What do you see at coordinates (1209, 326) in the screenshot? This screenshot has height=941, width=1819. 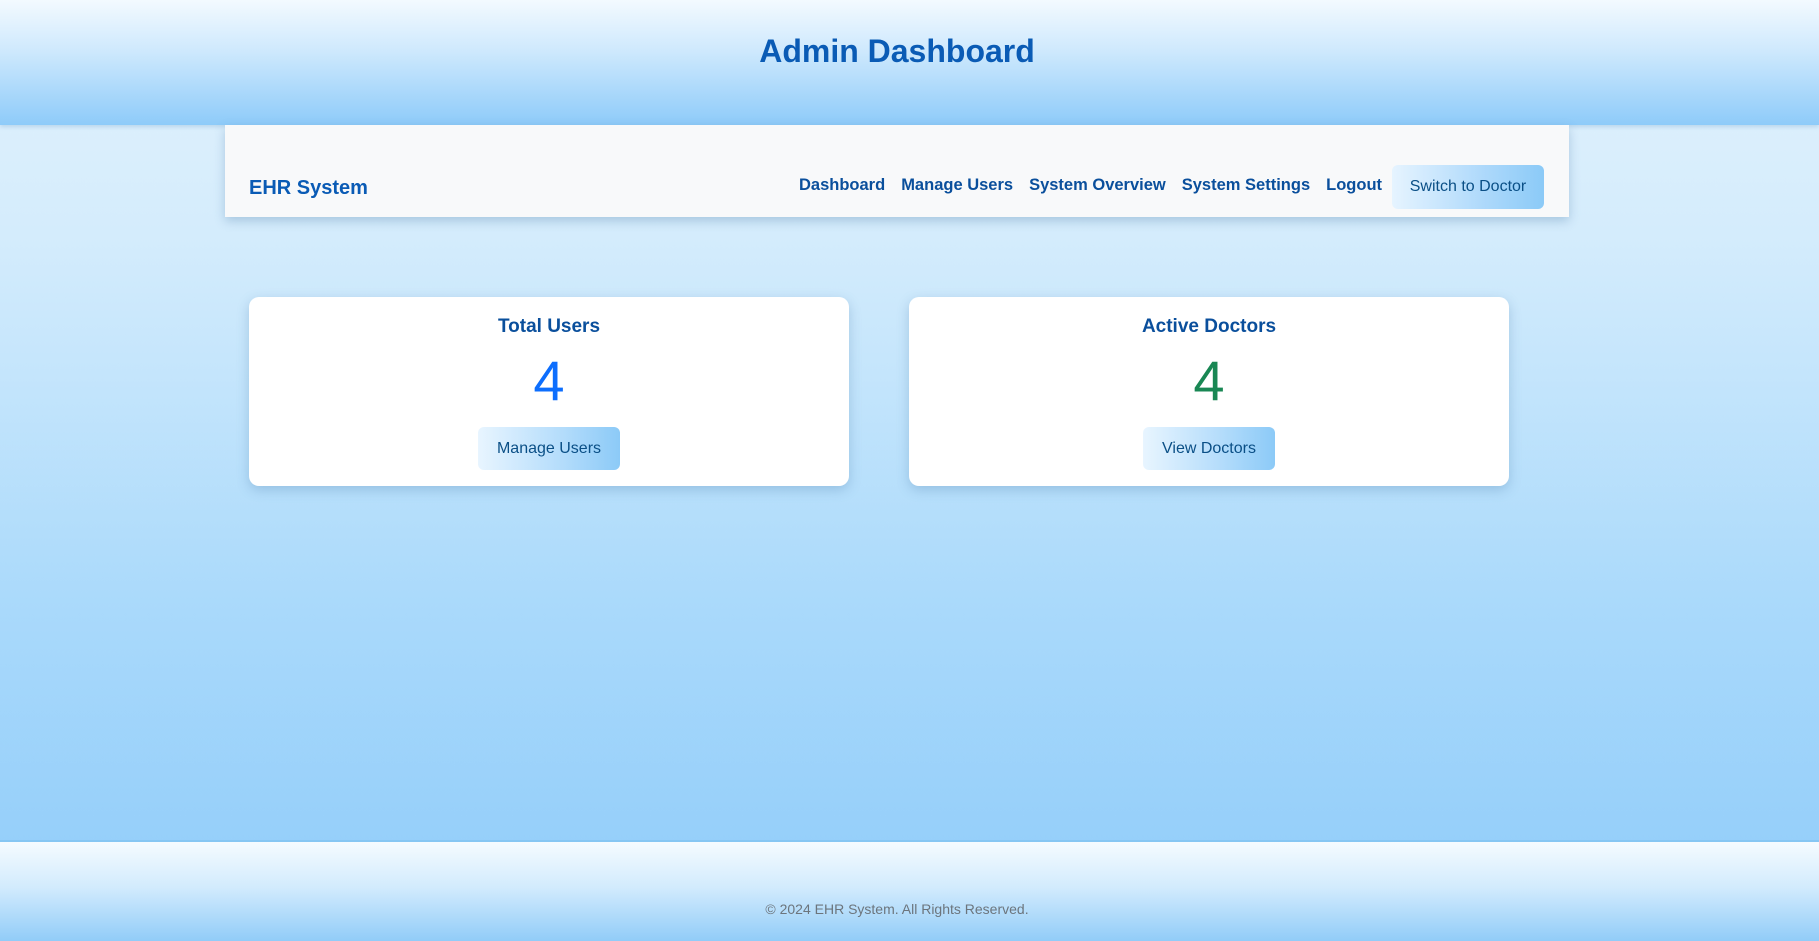 I see `card-title: Active Doctors` at bounding box center [1209, 326].